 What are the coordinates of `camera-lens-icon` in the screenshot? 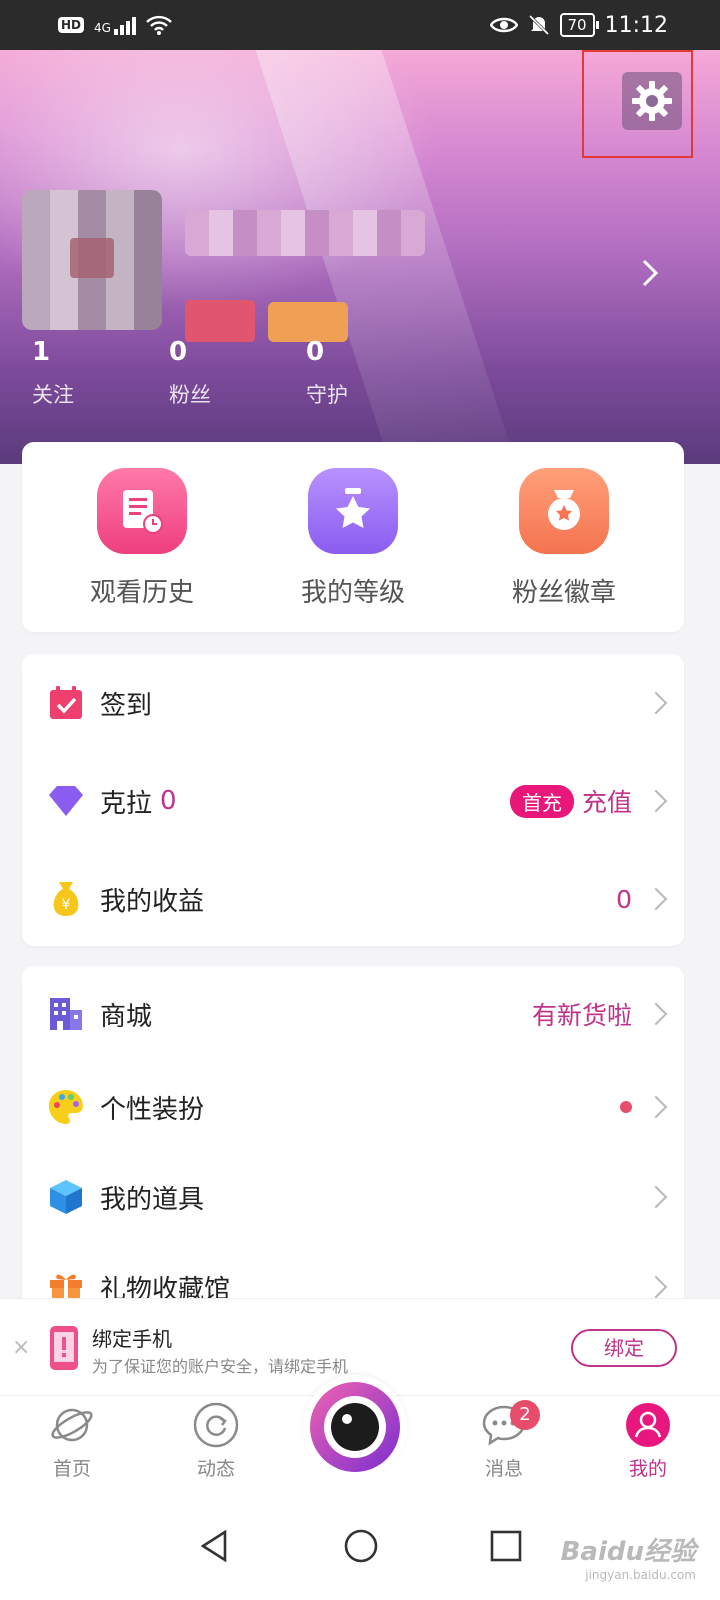 It's located at (355, 1427).